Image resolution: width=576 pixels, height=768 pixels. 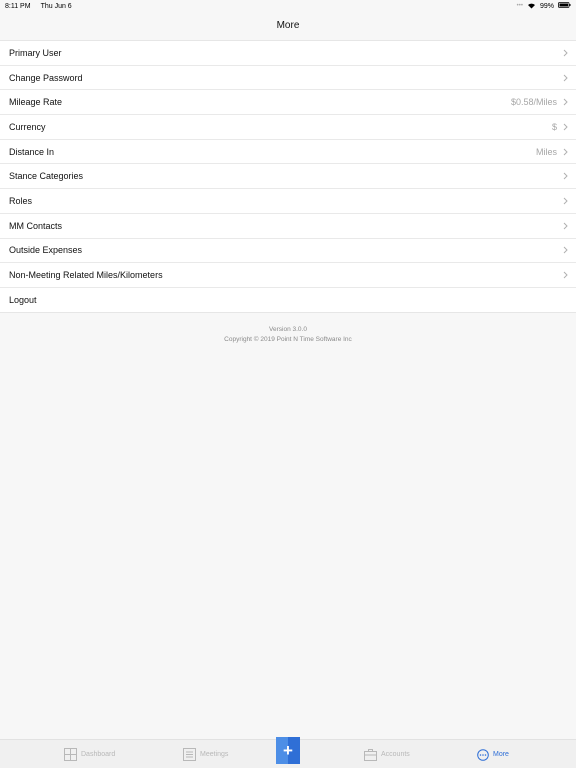 What do you see at coordinates (46, 77) in the screenshot?
I see `menu-item-label: Change Password` at bounding box center [46, 77].